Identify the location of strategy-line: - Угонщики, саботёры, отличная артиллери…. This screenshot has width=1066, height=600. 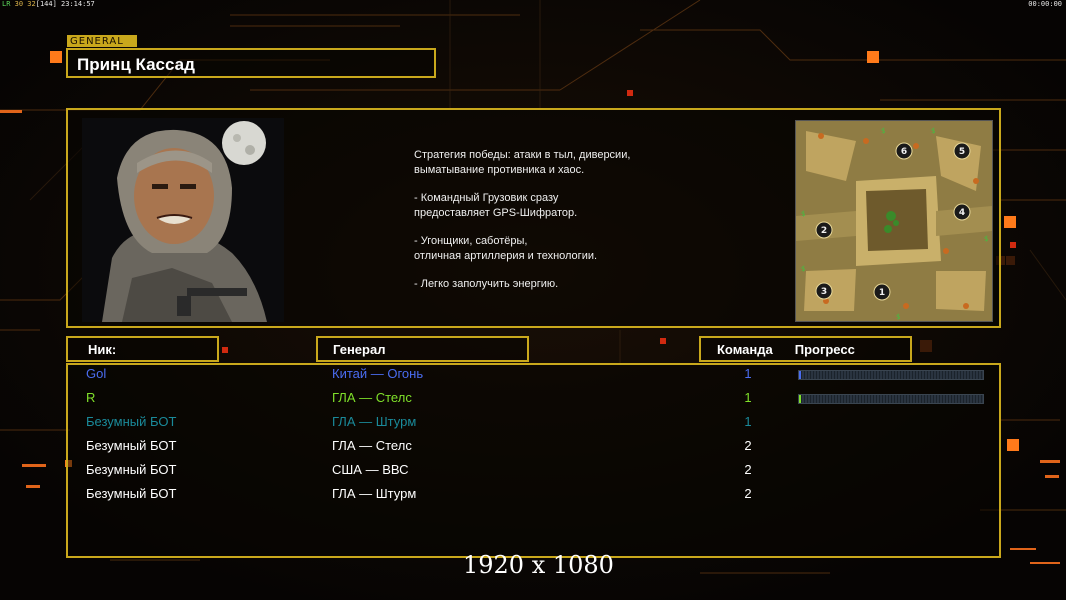
(506, 248).